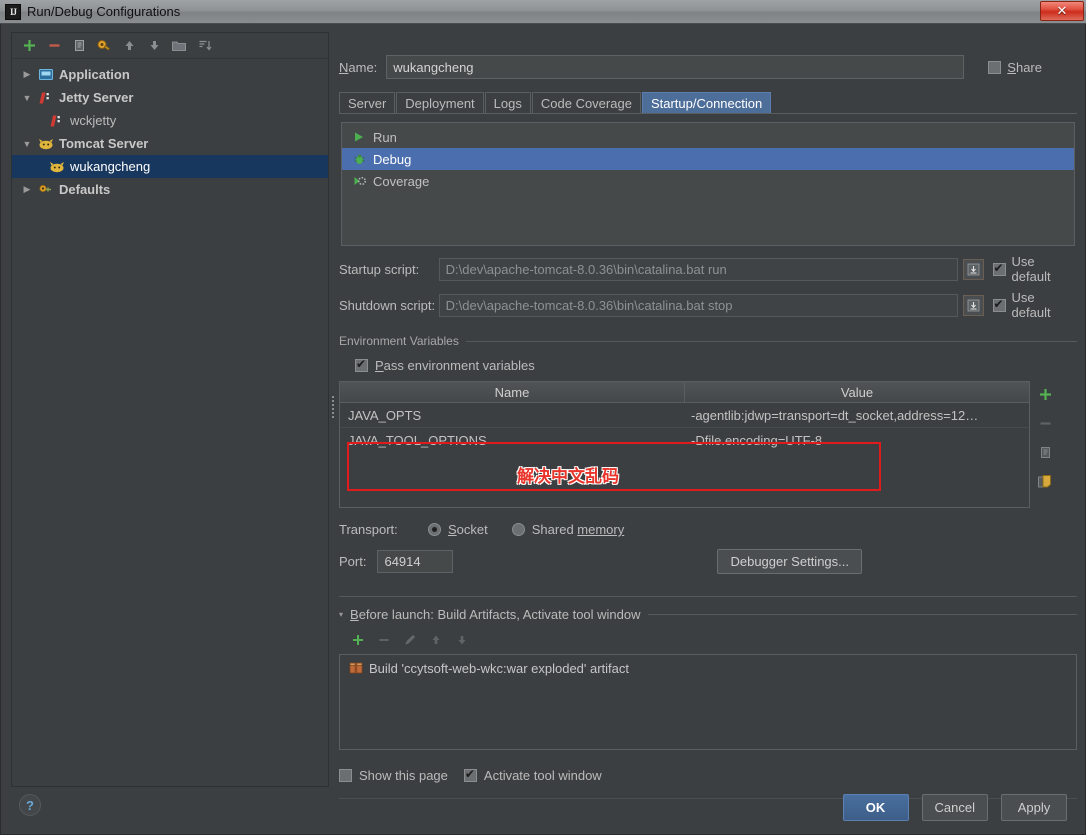 The width and height of the screenshot is (1086, 835). I want to click on add-env-var-button, so click(1045, 394).